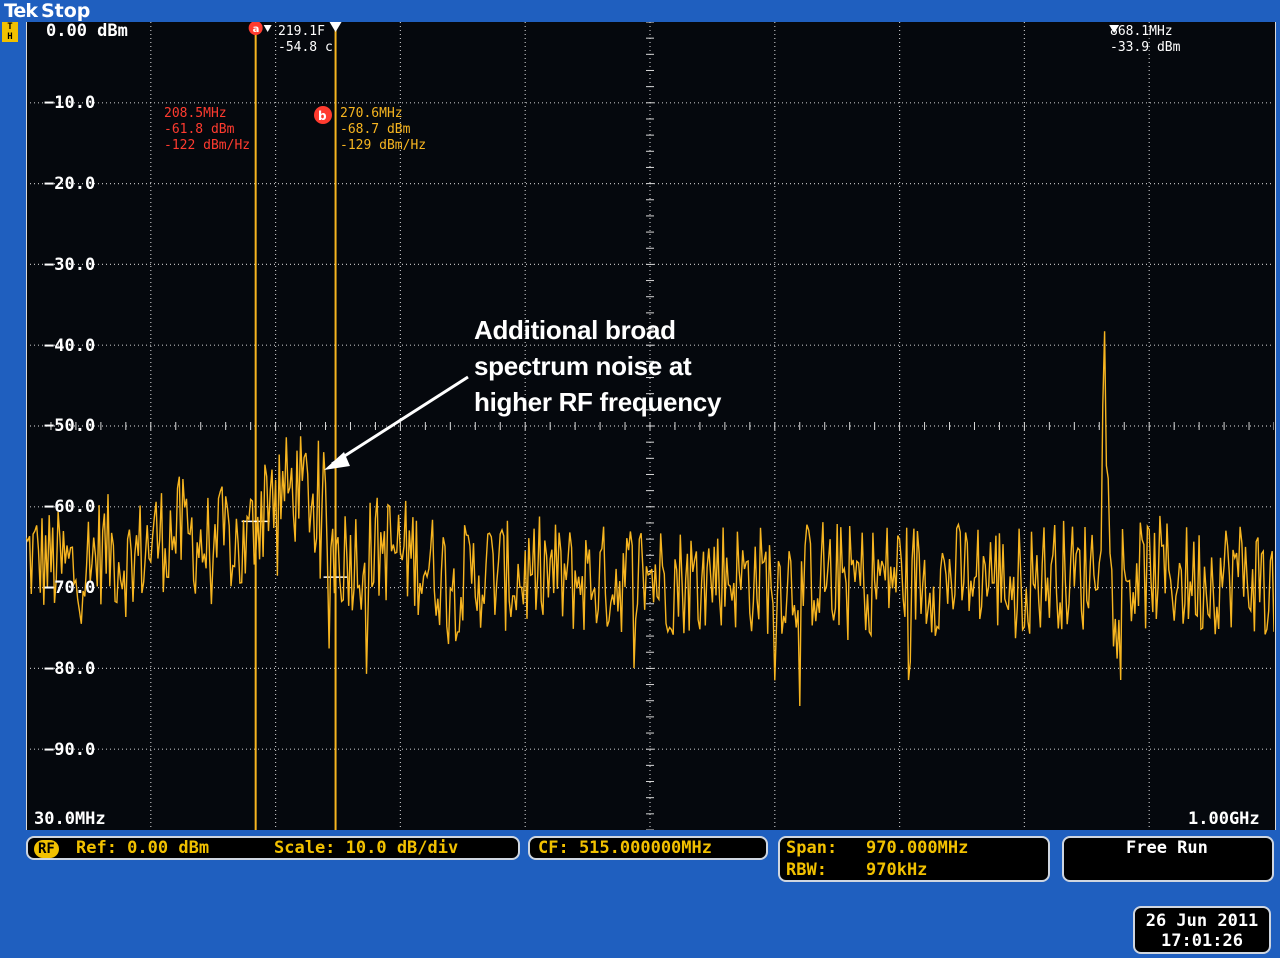 The width and height of the screenshot is (1280, 958). Describe the element at coordinates (70, 507) in the screenshot. I see `y-tick-label: −60.0` at that location.